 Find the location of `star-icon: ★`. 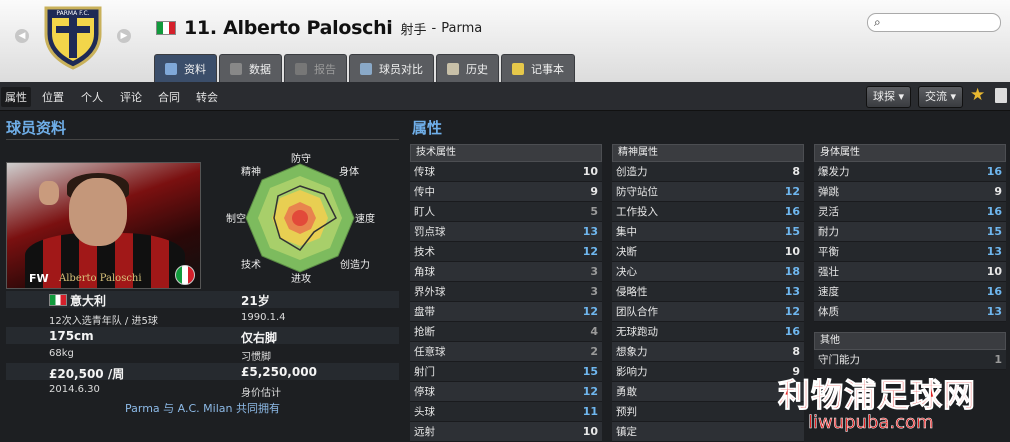

star-icon: ★ is located at coordinates (977, 95).